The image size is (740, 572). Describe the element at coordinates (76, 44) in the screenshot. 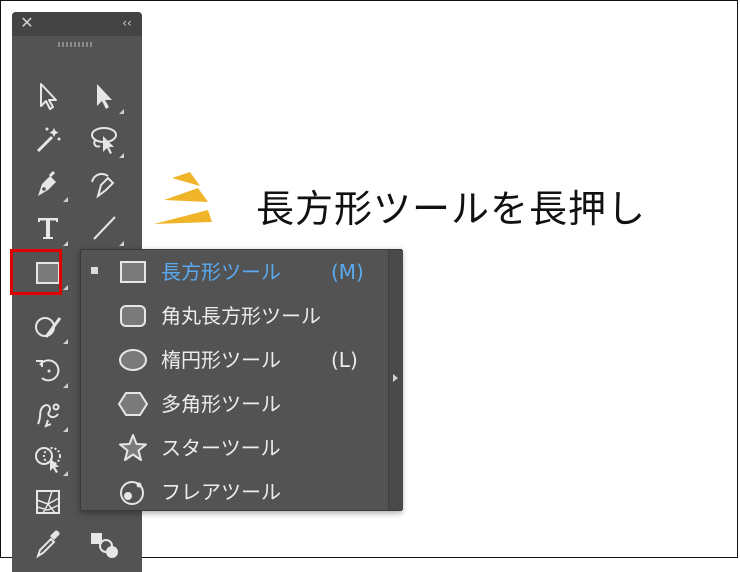

I see `panel-grip` at that location.